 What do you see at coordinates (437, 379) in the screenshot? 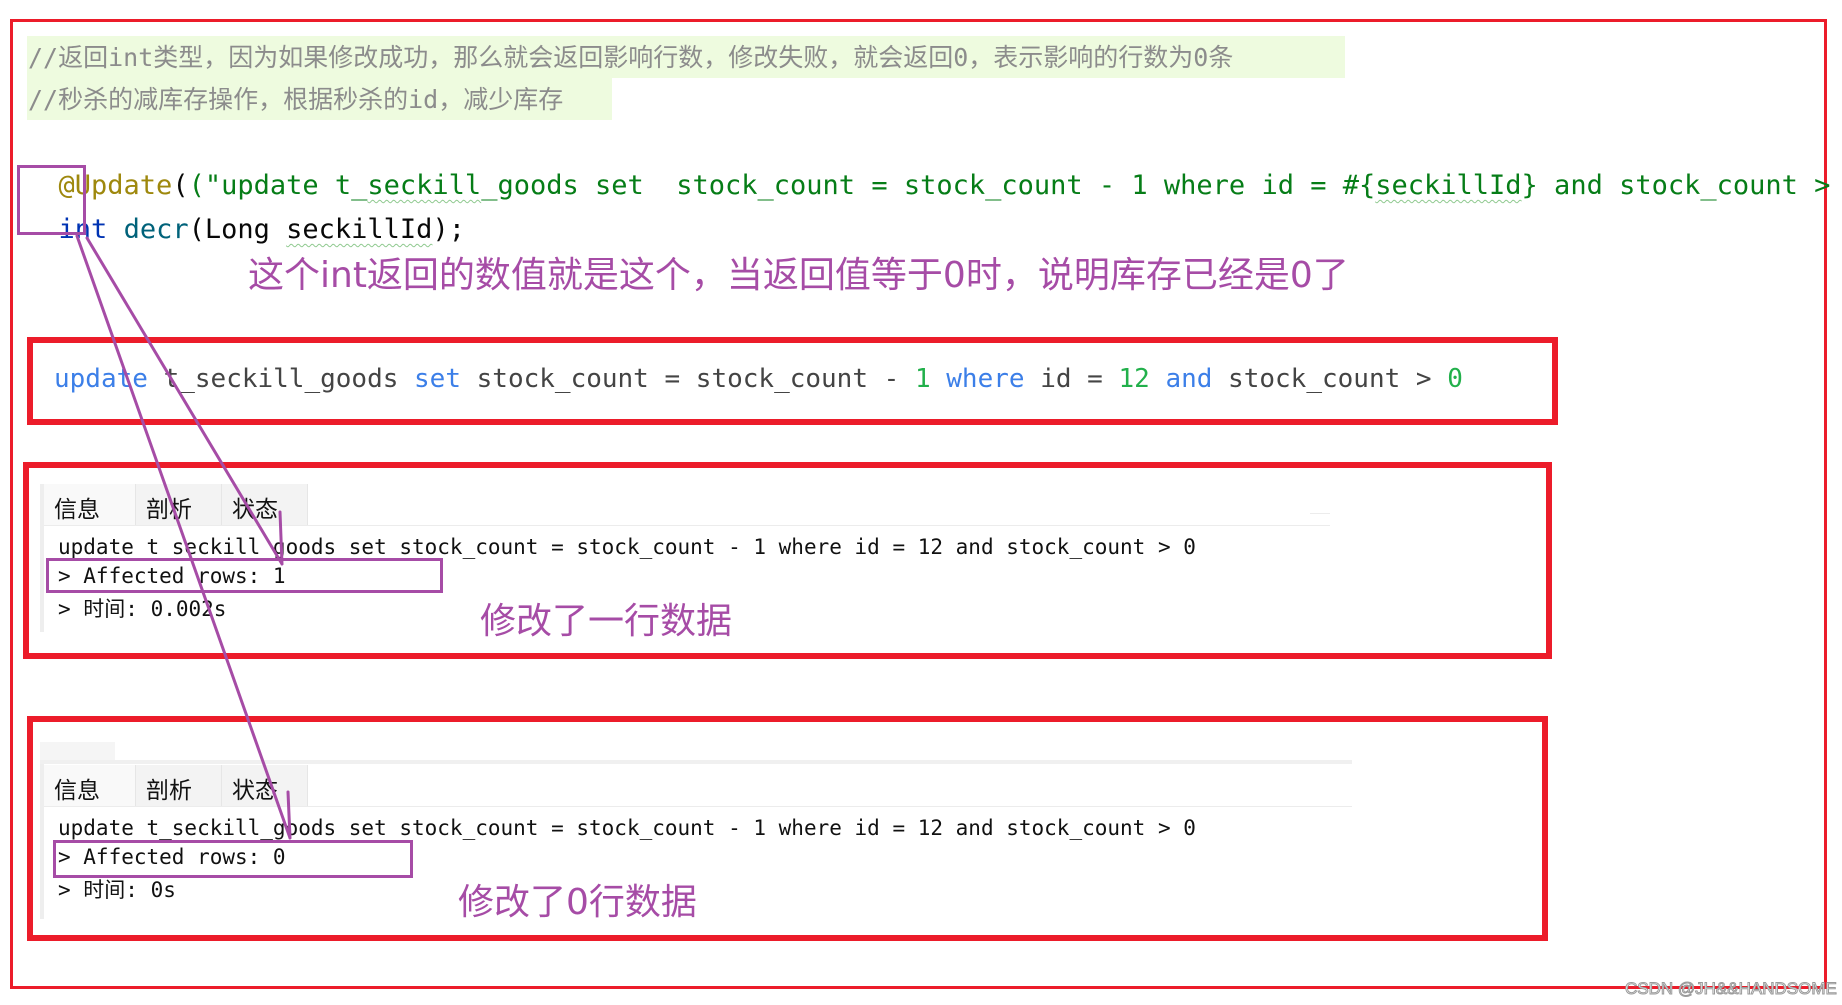
I see `sql-token: set` at bounding box center [437, 379].